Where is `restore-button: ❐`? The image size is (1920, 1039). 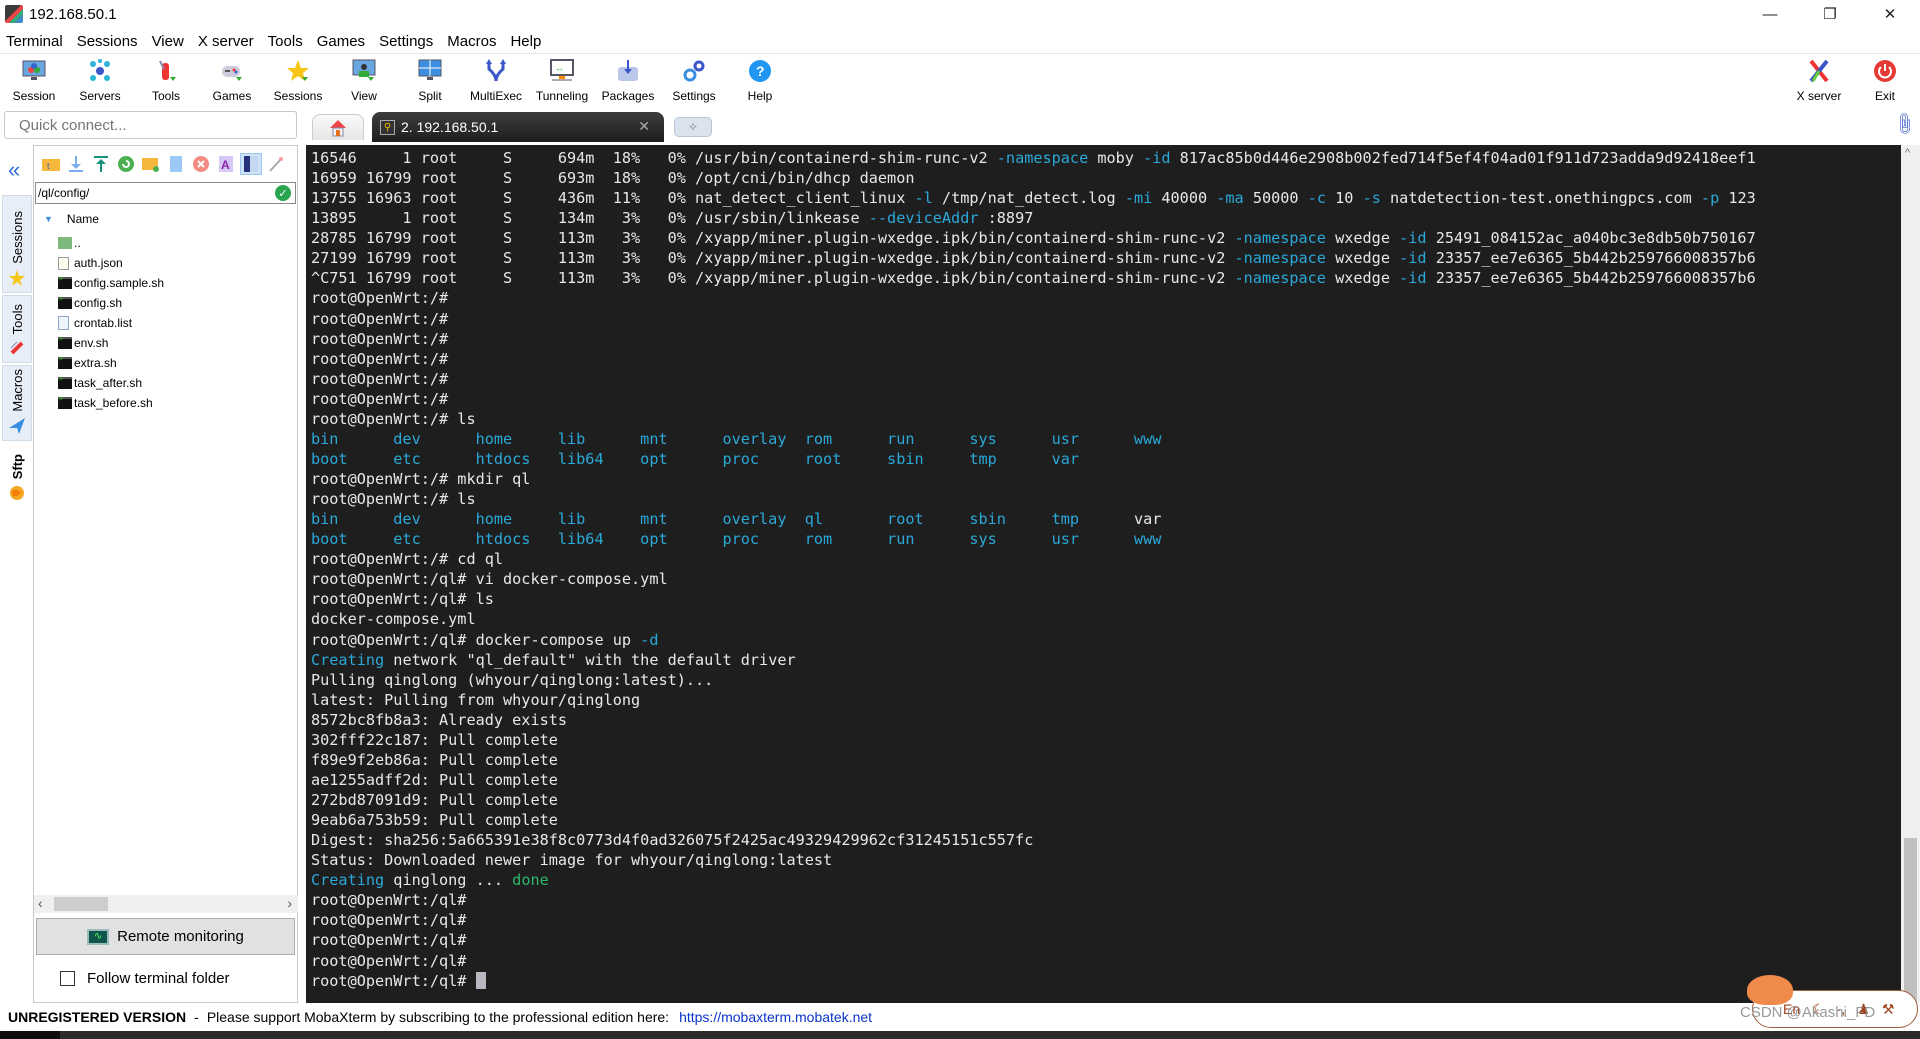
restore-button: ❐ is located at coordinates (1830, 14).